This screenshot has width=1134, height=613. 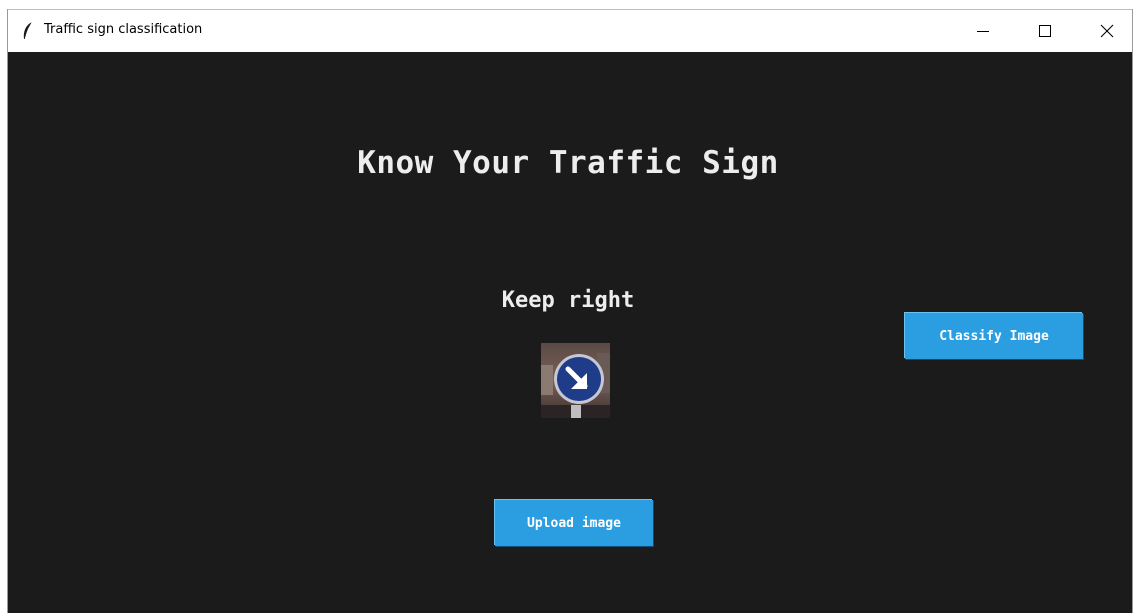 What do you see at coordinates (568, 163) in the screenshot?
I see `page-heading: Know Your Traffic Sign` at bounding box center [568, 163].